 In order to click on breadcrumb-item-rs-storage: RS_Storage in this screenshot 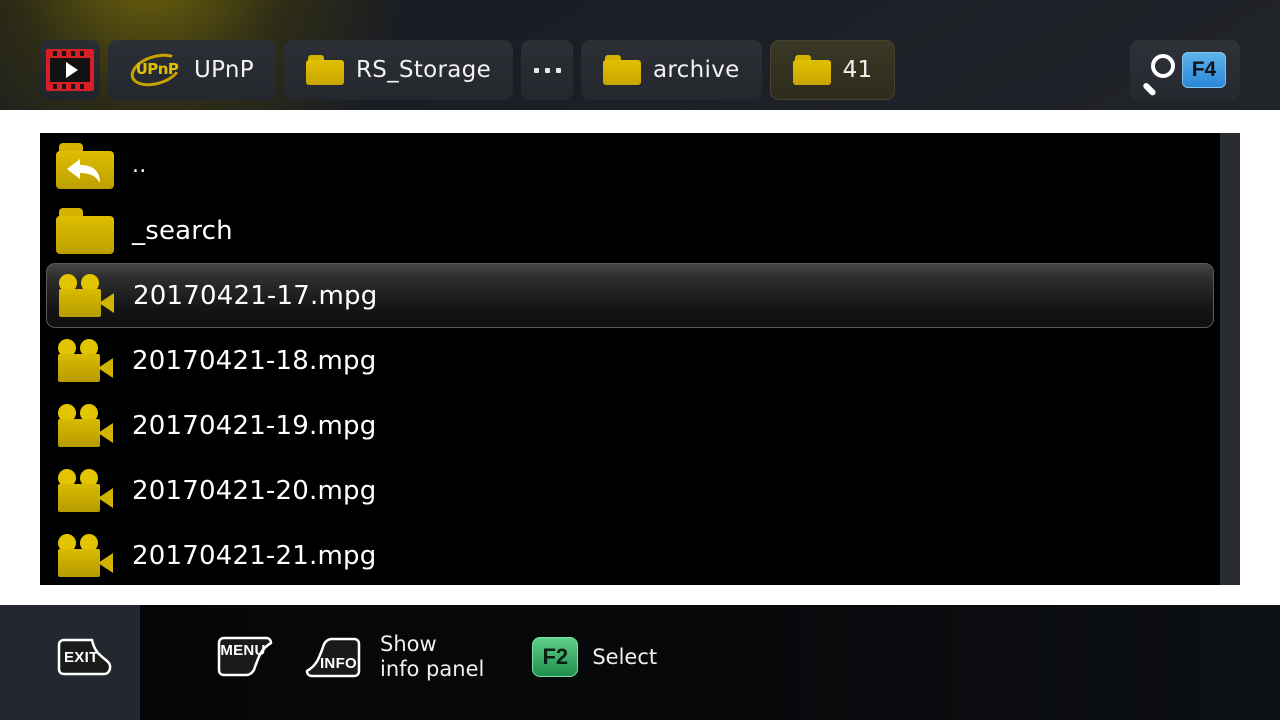, I will do `click(398, 70)`.